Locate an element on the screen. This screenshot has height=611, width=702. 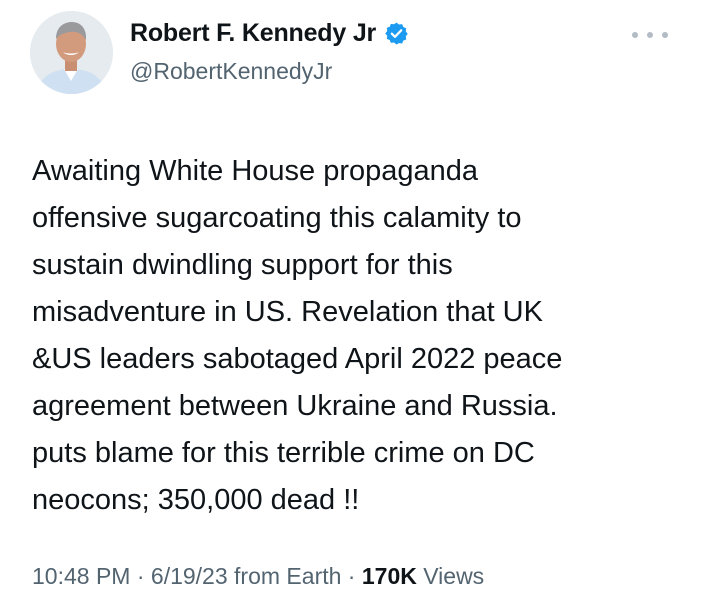
verified-badge-icon is located at coordinates (396, 33).